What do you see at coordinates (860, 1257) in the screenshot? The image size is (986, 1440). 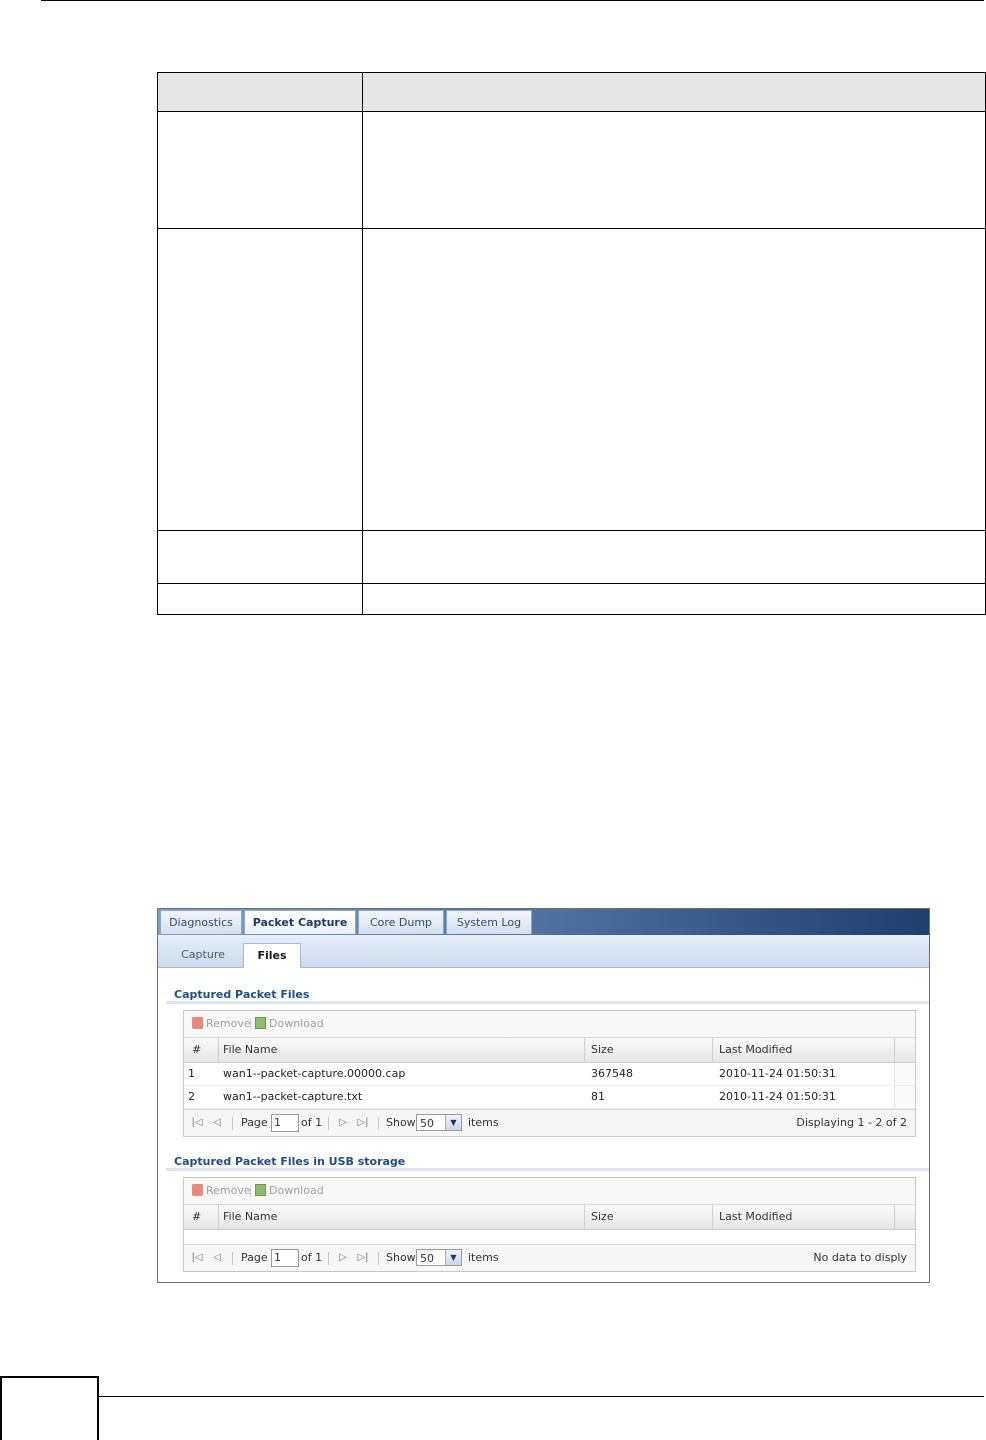 I see `no-data-status: No data to disply` at bounding box center [860, 1257].